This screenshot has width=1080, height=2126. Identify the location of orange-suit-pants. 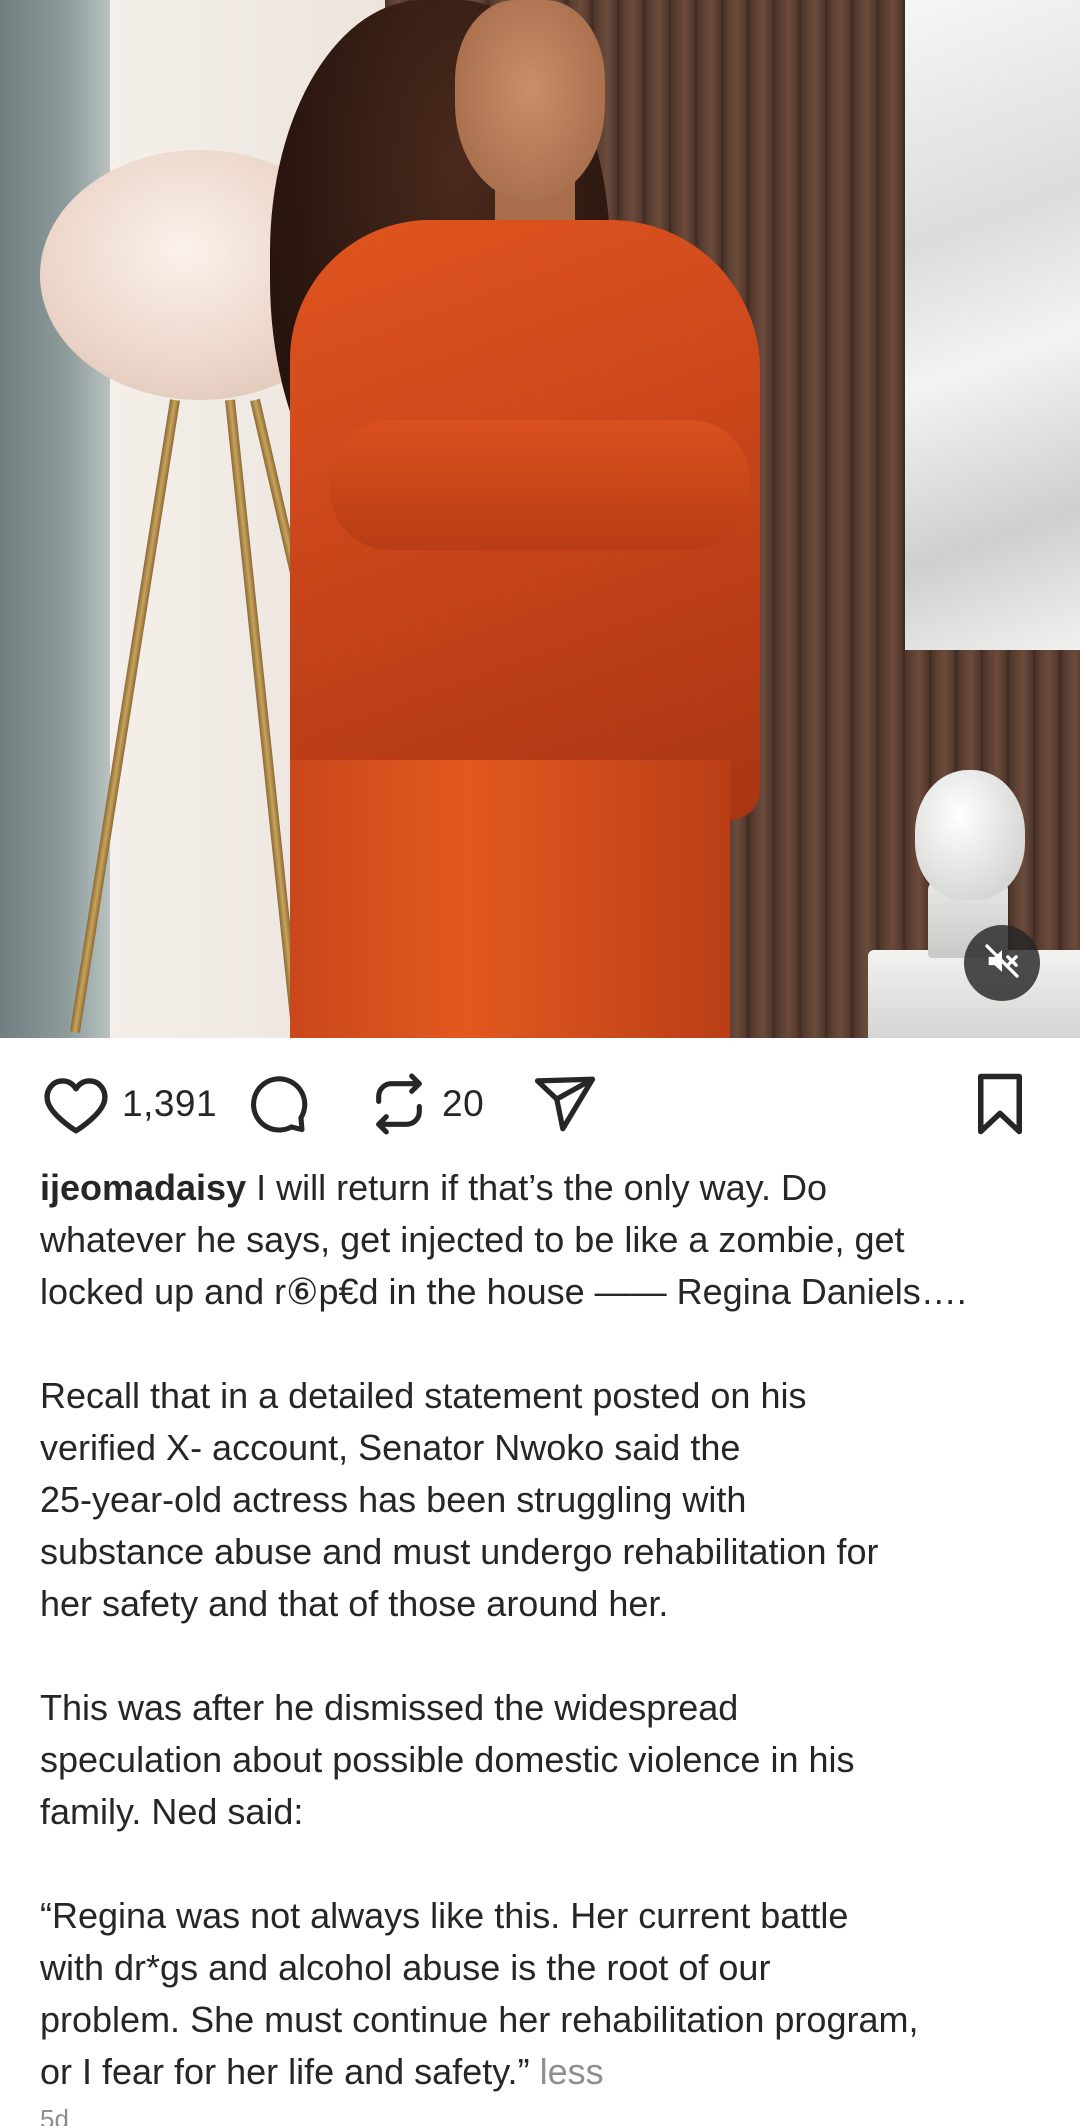
(510, 899).